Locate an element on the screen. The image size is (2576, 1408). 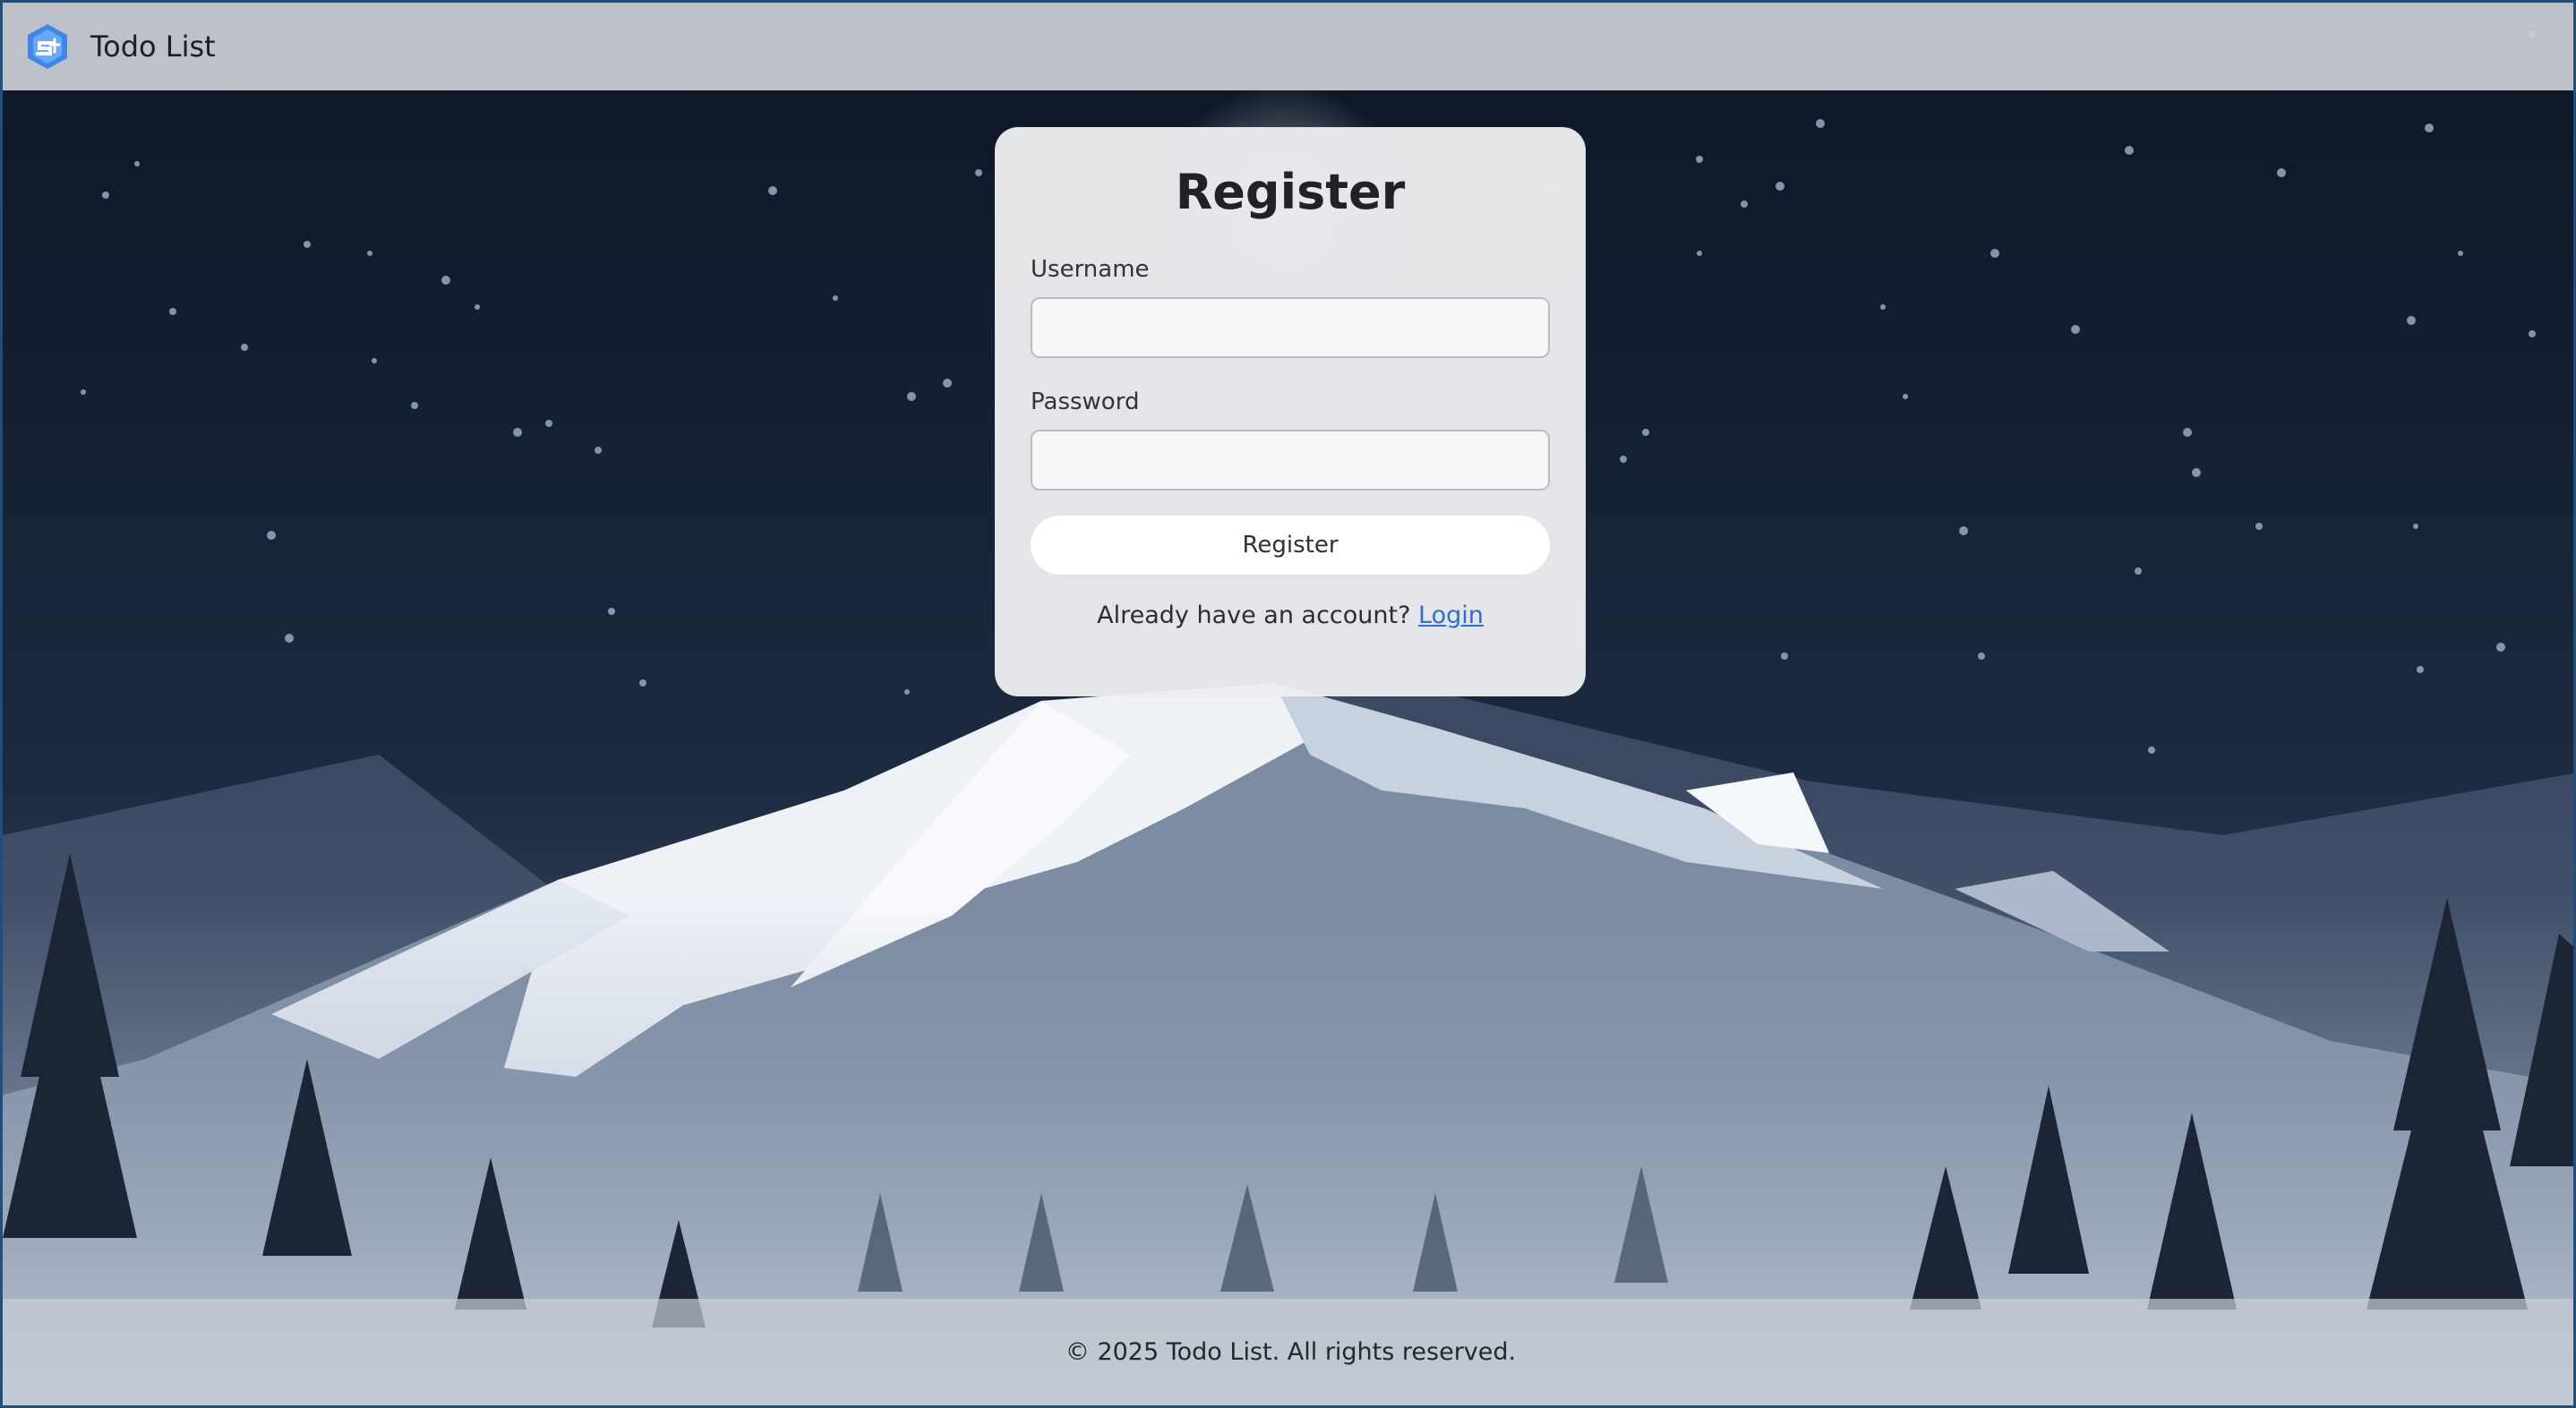
password-input is located at coordinates (1290, 460).